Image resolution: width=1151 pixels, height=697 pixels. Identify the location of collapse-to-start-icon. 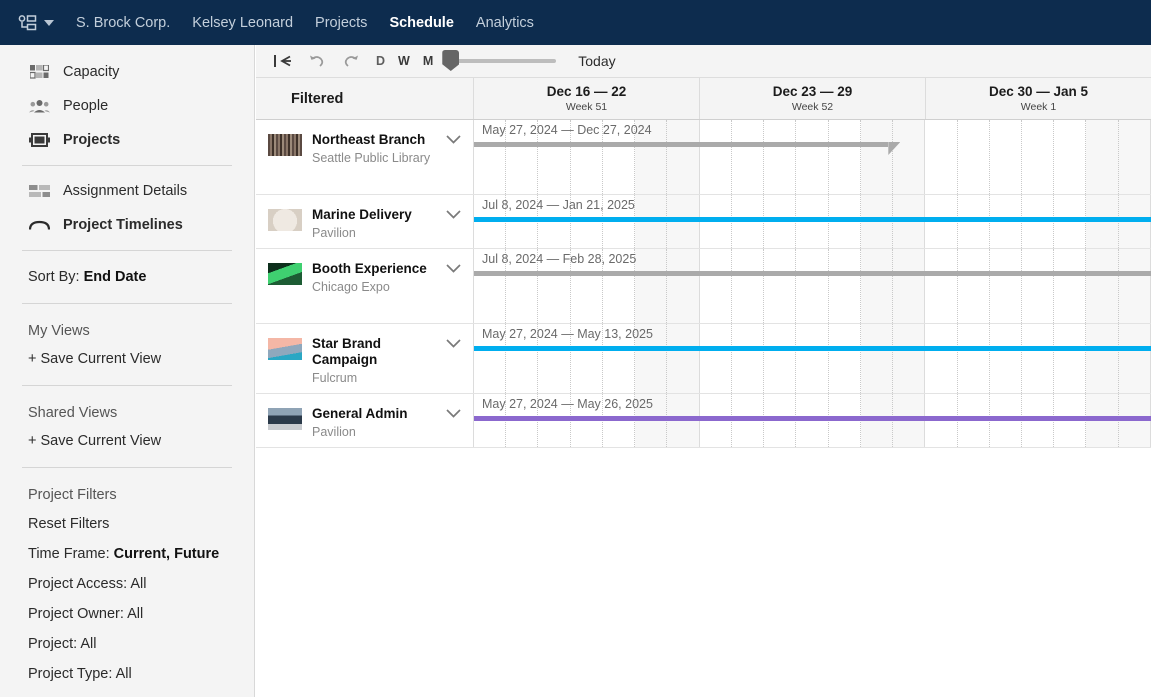
(283, 61).